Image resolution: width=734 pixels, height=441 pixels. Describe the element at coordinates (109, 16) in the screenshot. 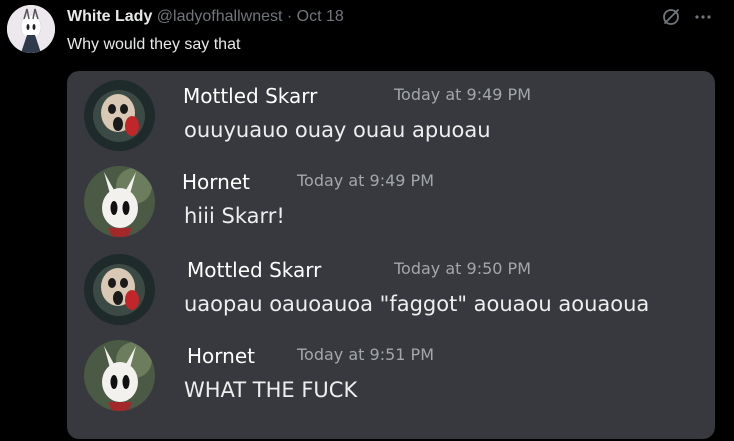

I see `author-name: White Lady` at that location.